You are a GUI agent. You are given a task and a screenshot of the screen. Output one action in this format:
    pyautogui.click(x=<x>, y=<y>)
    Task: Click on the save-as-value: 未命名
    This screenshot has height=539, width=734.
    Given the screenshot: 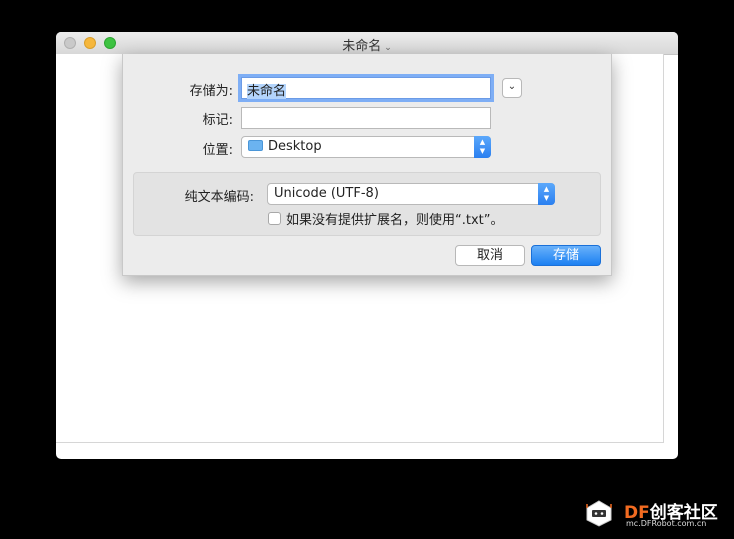 What is the action you would take?
    pyautogui.click(x=267, y=91)
    